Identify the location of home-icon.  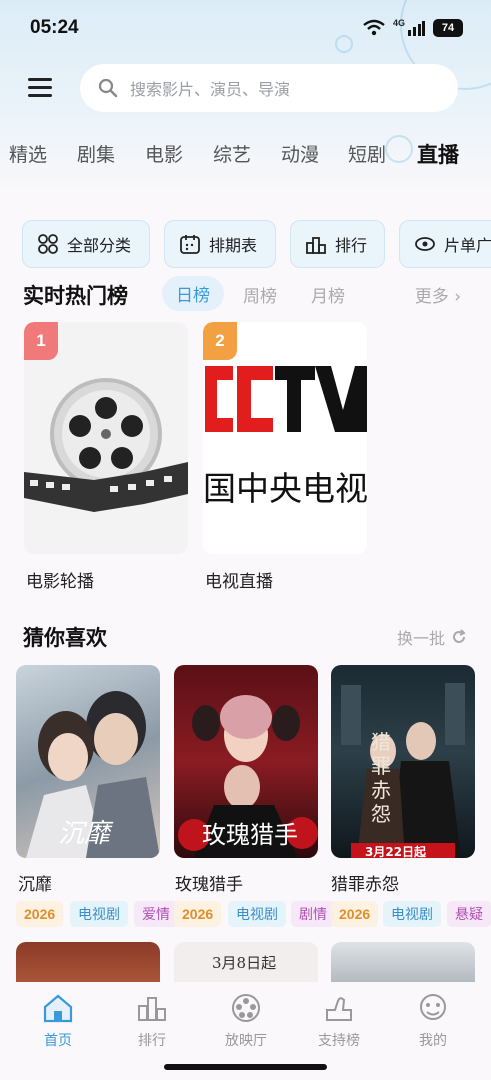
(58, 1008).